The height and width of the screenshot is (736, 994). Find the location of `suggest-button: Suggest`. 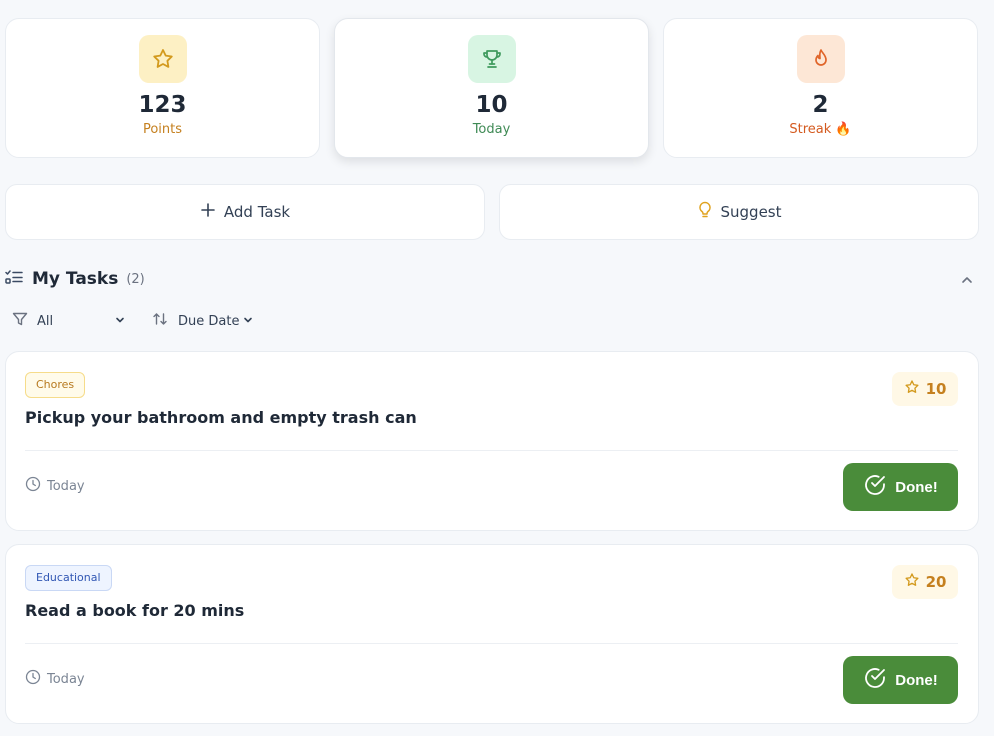

suggest-button: Suggest is located at coordinates (739, 212).